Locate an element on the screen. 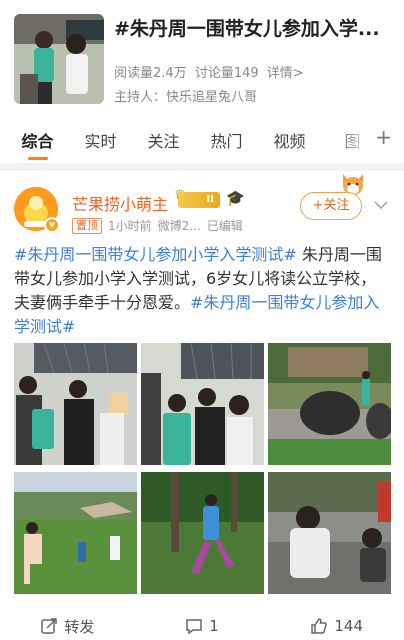 The image size is (404, 640). pinned-tag: 置顶 is located at coordinates (87, 225).